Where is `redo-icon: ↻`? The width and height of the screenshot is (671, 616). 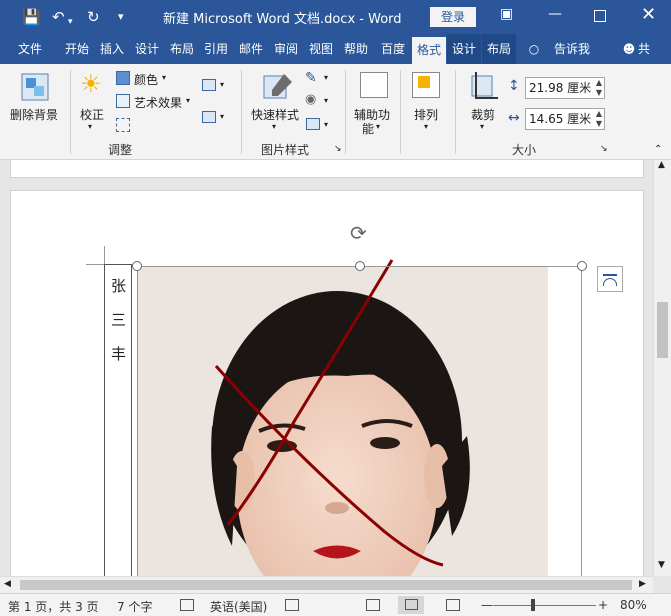
redo-icon: ↻ is located at coordinates (93, 17).